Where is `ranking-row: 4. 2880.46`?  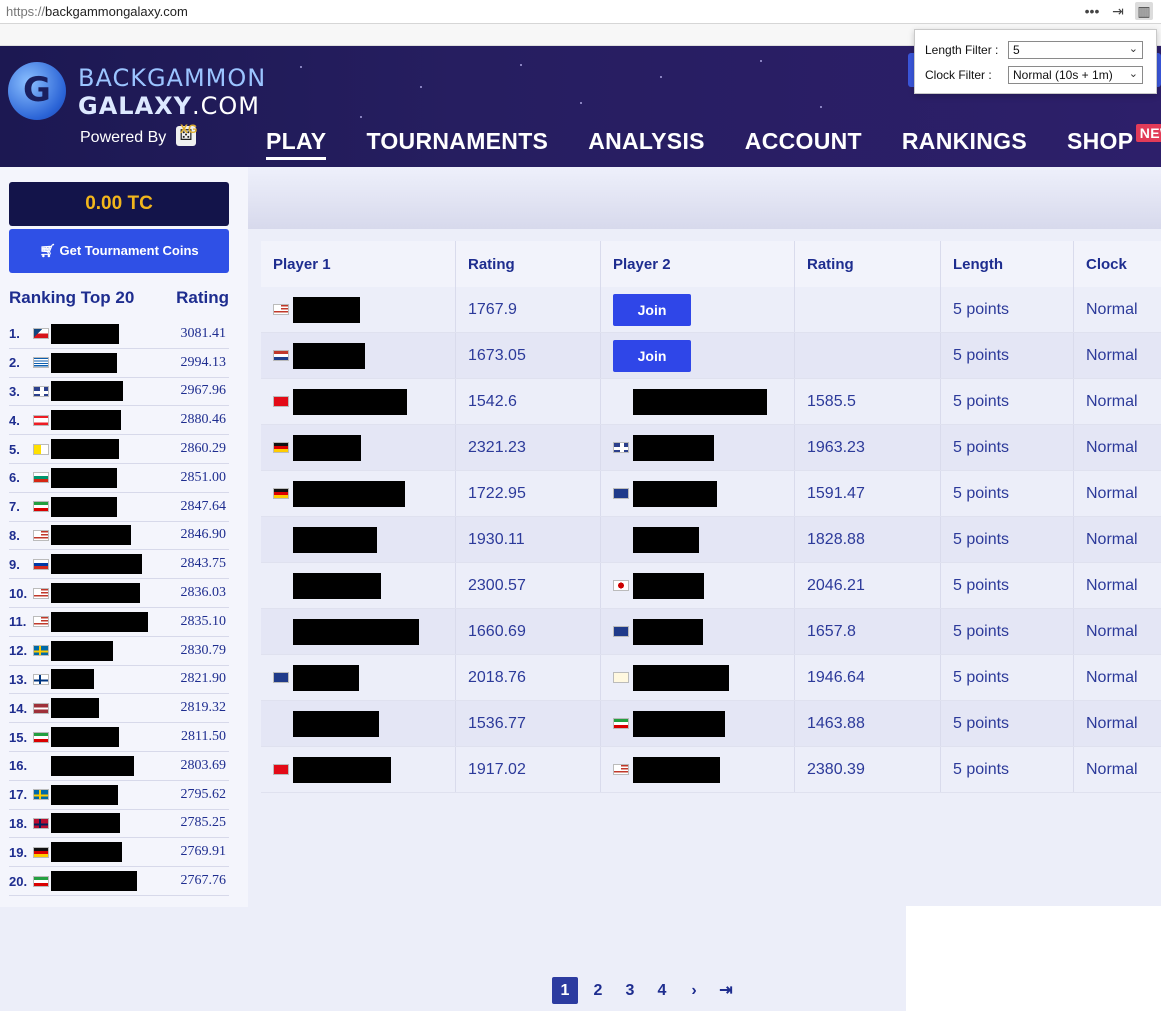
ranking-row: 4. 2880.46 is located at coordinates (119, 421).